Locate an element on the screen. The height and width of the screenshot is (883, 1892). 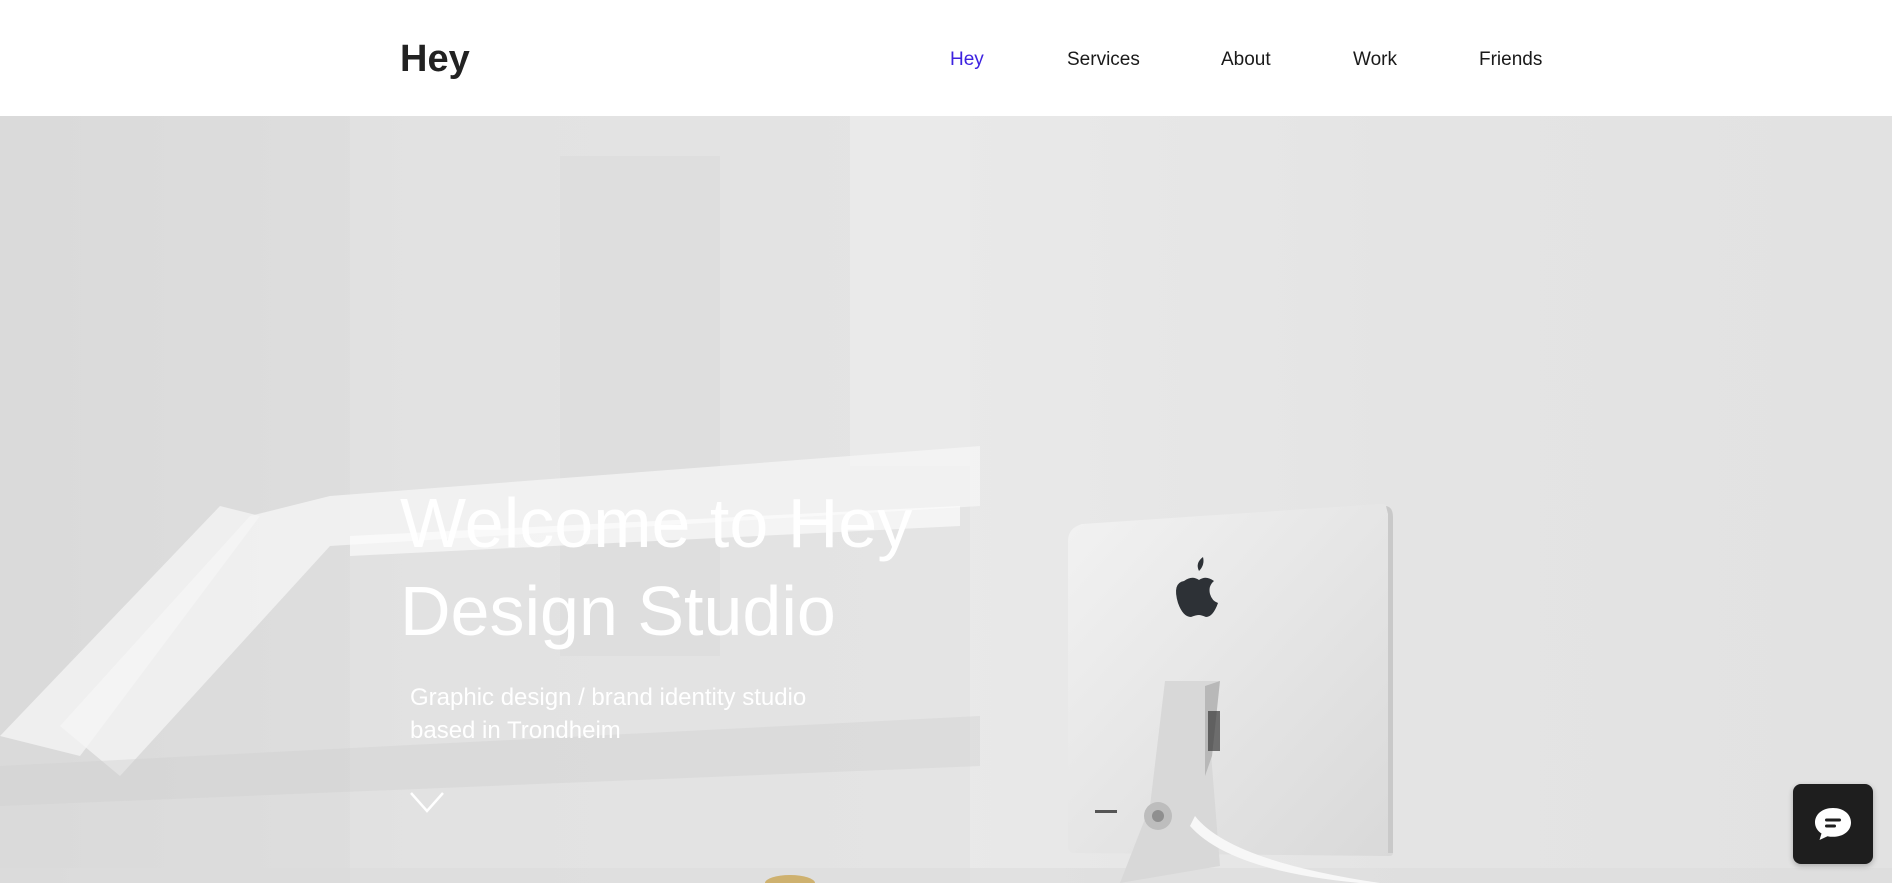
nav-item-friends: Friends is located at coordinates (1510, 60).